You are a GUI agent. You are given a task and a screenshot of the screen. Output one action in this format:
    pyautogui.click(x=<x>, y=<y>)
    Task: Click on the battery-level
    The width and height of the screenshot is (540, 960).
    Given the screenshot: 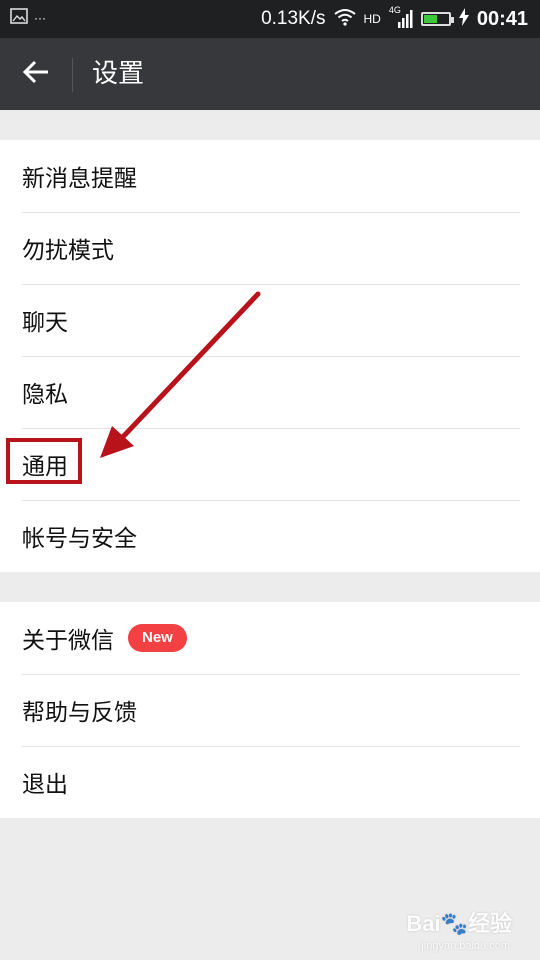 What is the action you would take?
    pyautogui.click(x=430, y=19)
    